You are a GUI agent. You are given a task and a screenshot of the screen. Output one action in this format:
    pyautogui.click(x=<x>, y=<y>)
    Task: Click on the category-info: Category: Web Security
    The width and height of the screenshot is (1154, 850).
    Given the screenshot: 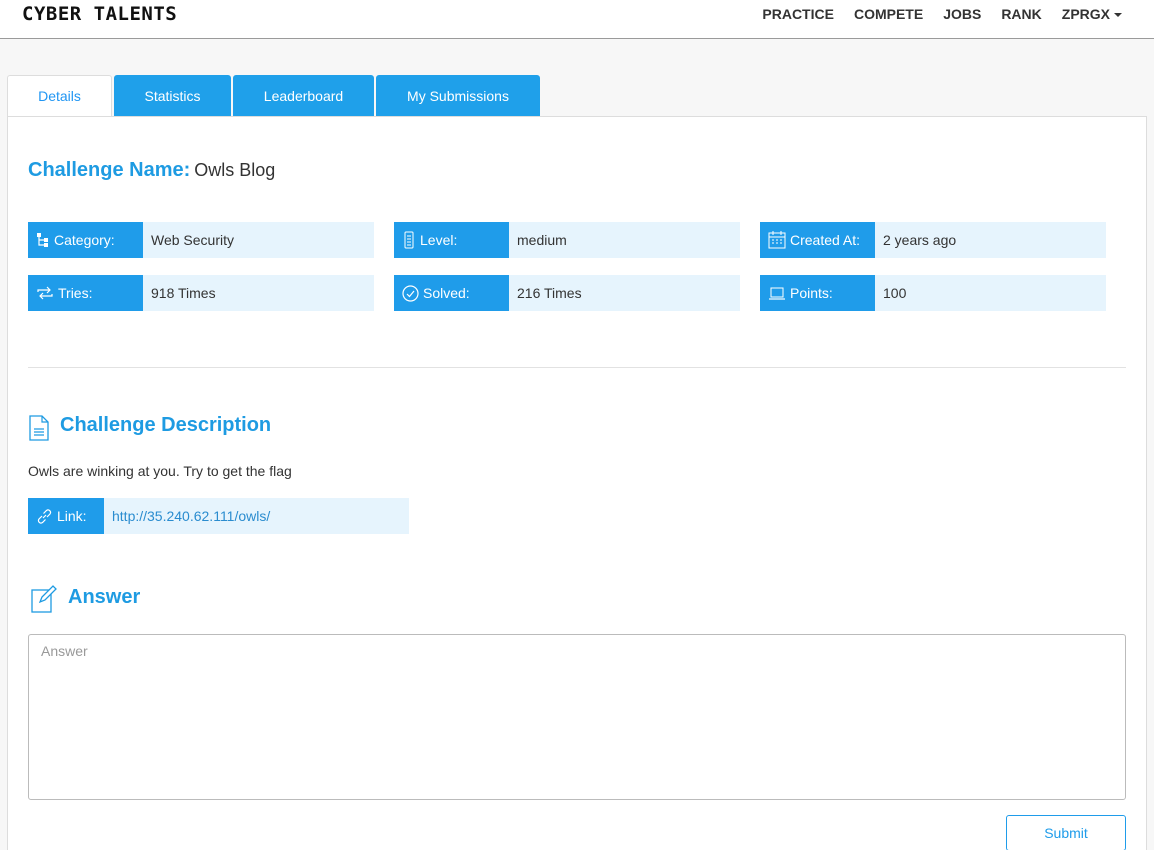 What is the action you would take?
    pyautogui.click(x=201, y=240)
    